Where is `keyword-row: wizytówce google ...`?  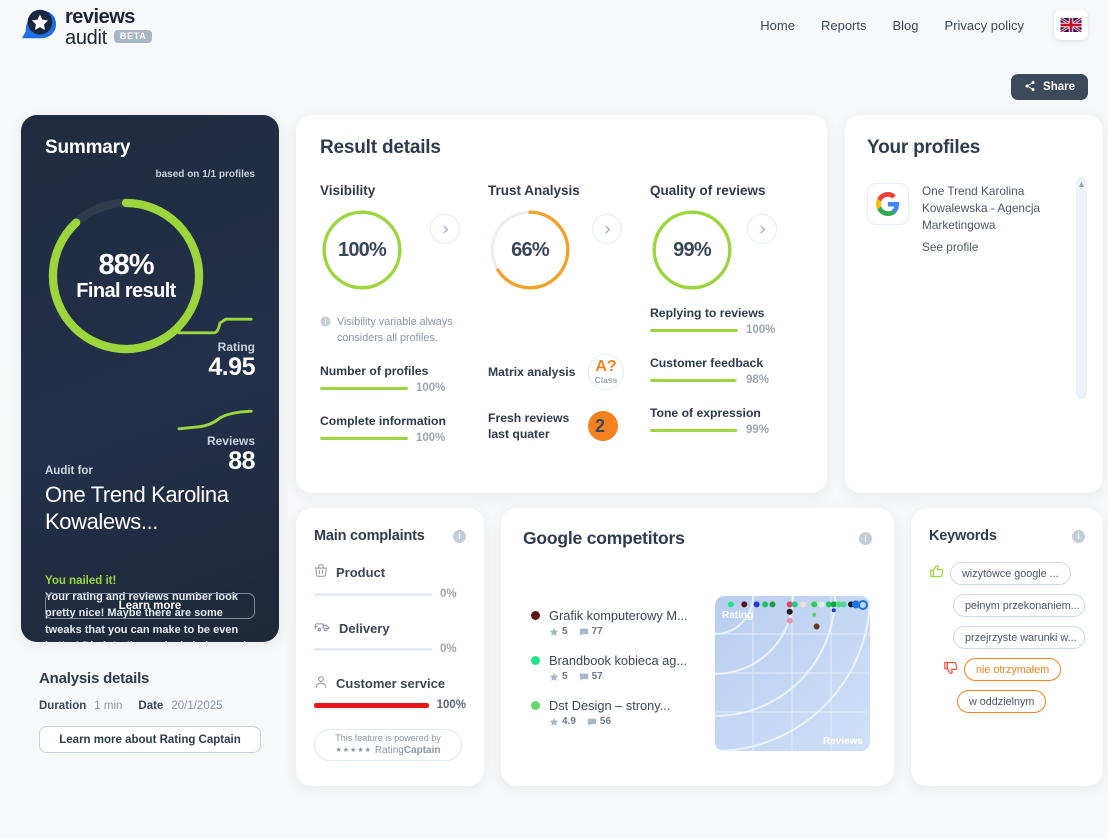 keyword-row: wizytówce google ... is located at coordinates (1007, 573).